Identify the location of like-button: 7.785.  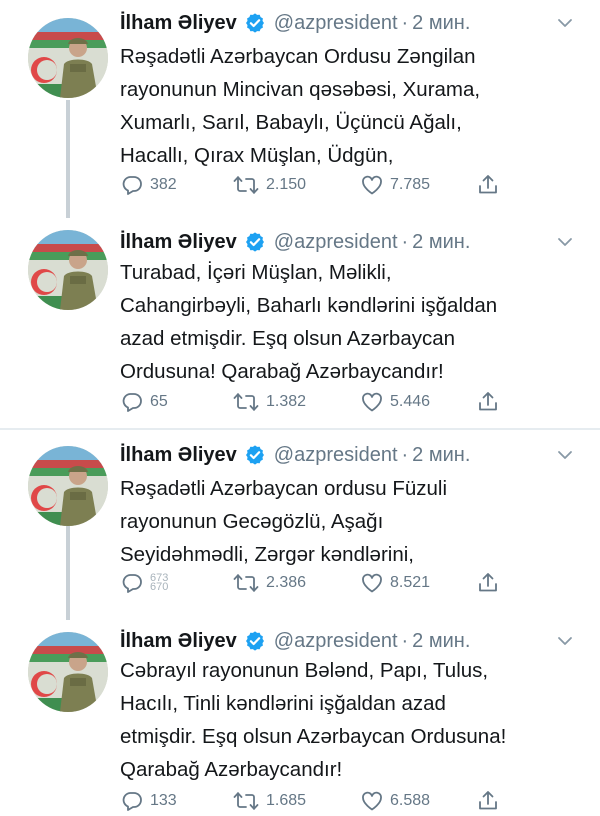
(395, 185).